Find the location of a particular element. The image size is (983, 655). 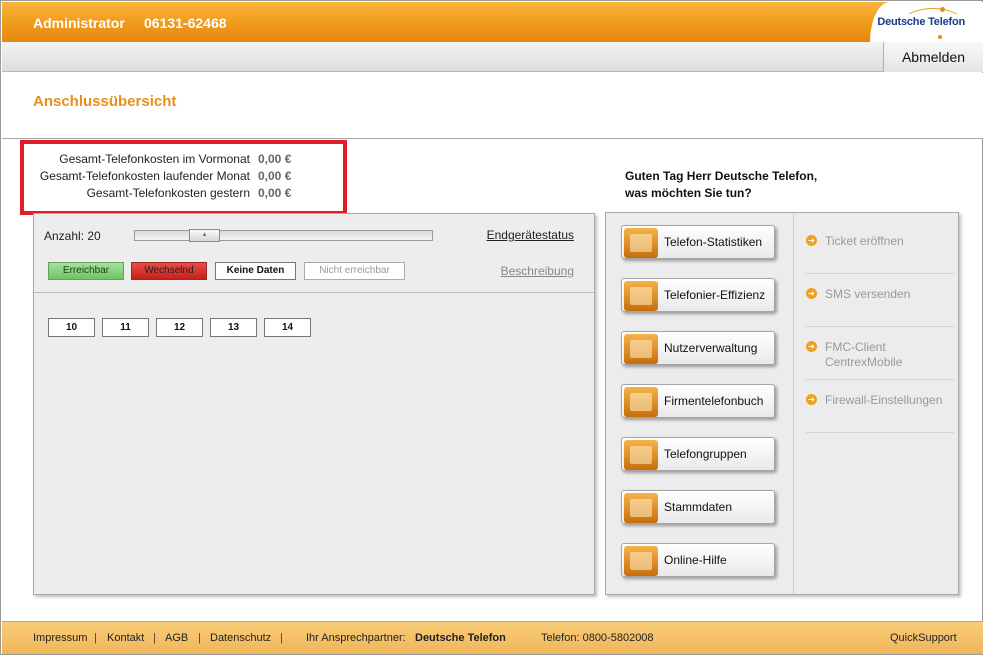

cost-label: Gesamt-Telefonkosten laufender Monat is located at coordinates (144, 176).